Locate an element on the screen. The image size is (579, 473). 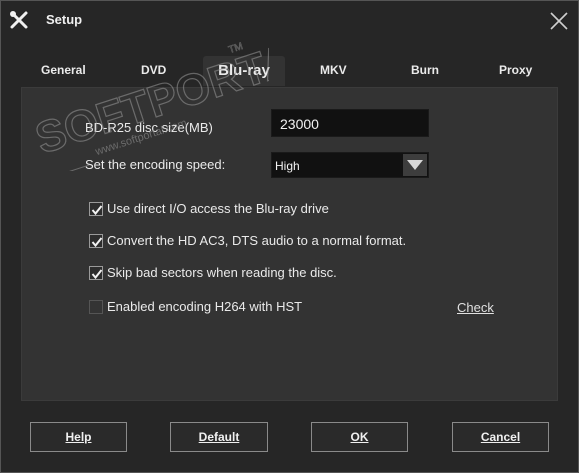
tab-proxy: Proxy is located at coordinates (515, 70).